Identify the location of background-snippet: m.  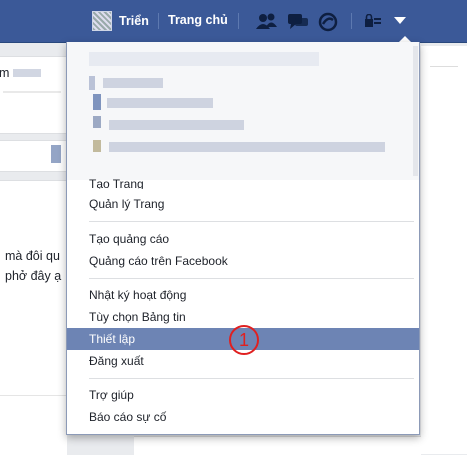
(5, 73).